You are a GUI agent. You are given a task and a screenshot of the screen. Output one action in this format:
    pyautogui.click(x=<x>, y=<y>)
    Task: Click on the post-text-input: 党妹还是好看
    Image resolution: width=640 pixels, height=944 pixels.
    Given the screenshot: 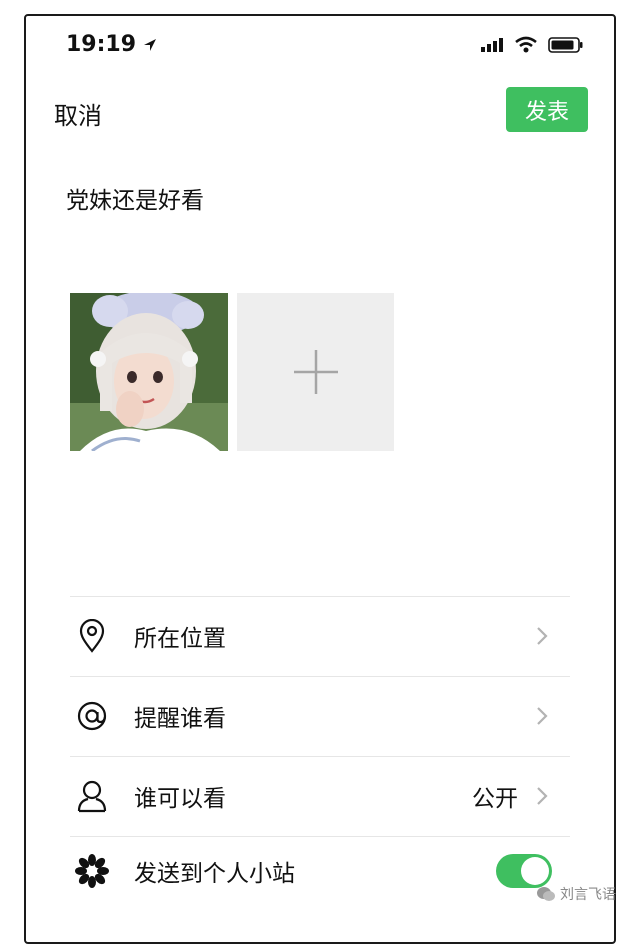 What is the action you would take?
    pyautogui.click(x=135, y=198)
    